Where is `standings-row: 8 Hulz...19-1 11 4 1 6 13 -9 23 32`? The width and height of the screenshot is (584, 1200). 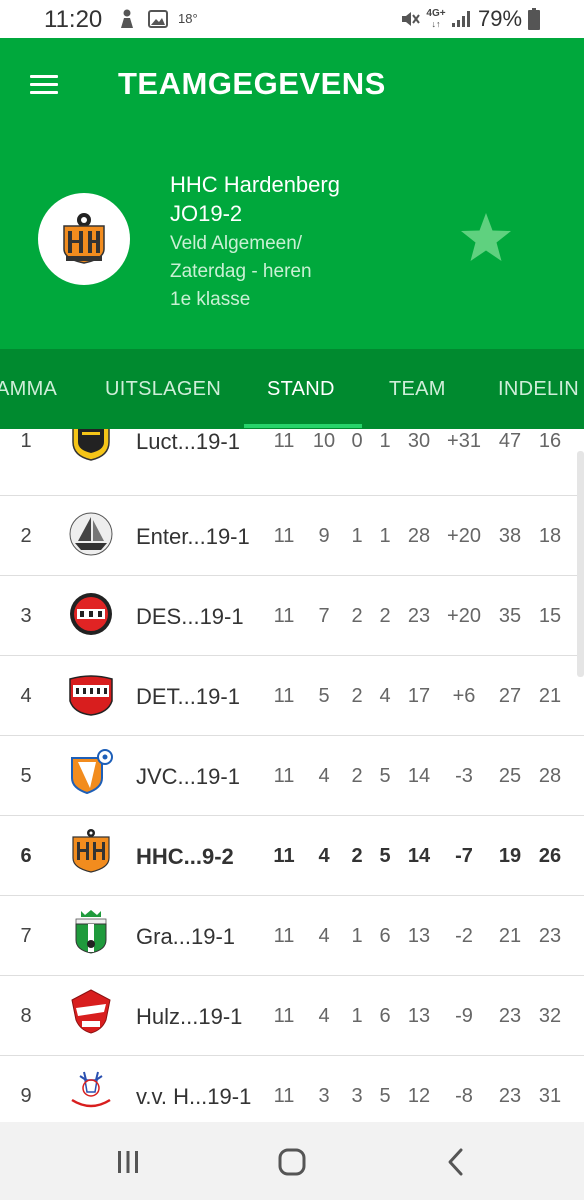
standings-row: 8 Hulz...19-1 11 4 1 6 13 -9 23 32 is located at coordinates (292, 1016).